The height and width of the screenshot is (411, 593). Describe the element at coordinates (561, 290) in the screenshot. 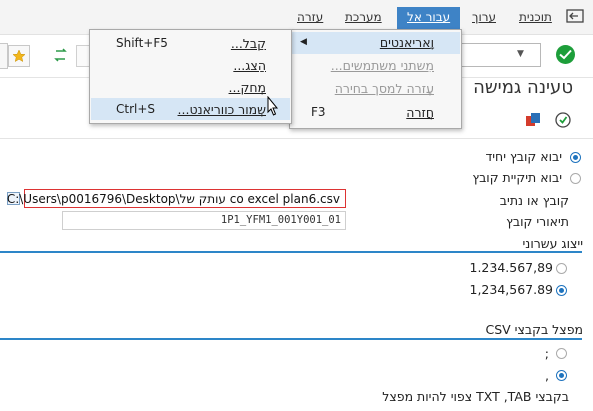

I see `radio-decimal-option2` at that location.